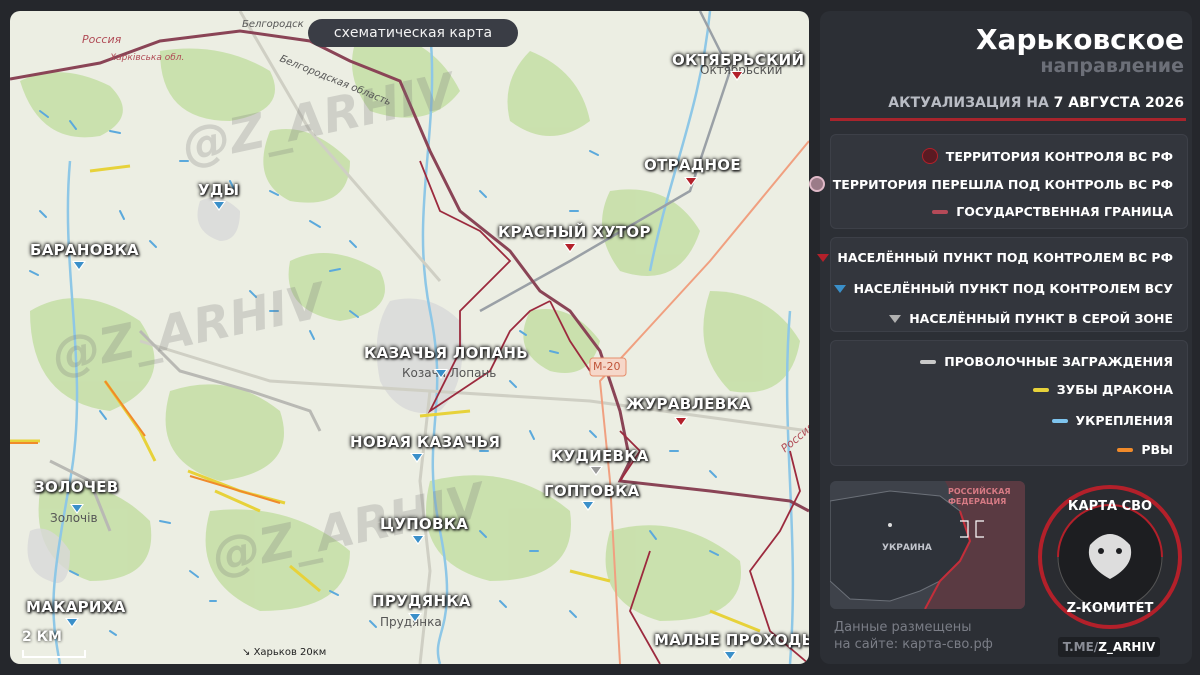 The height and width of the screenshot is (675, 1200). I want to click on posted-line-2: на сайте: карта-сво.рф, so click(913, 644).